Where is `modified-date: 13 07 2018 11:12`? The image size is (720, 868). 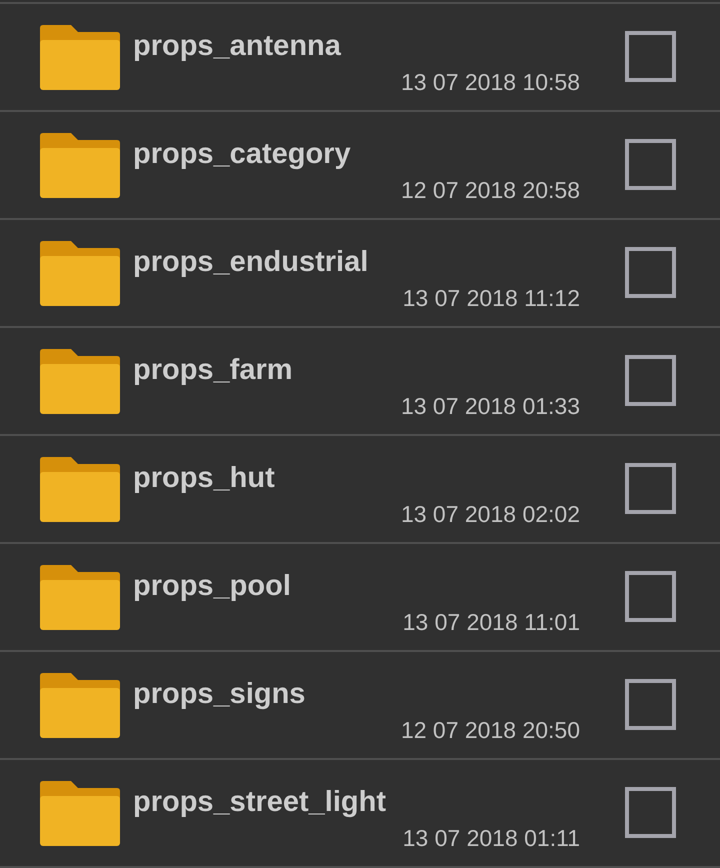 modified-date: 13 07 2018 11:12 is located at coordinates (491, 298).